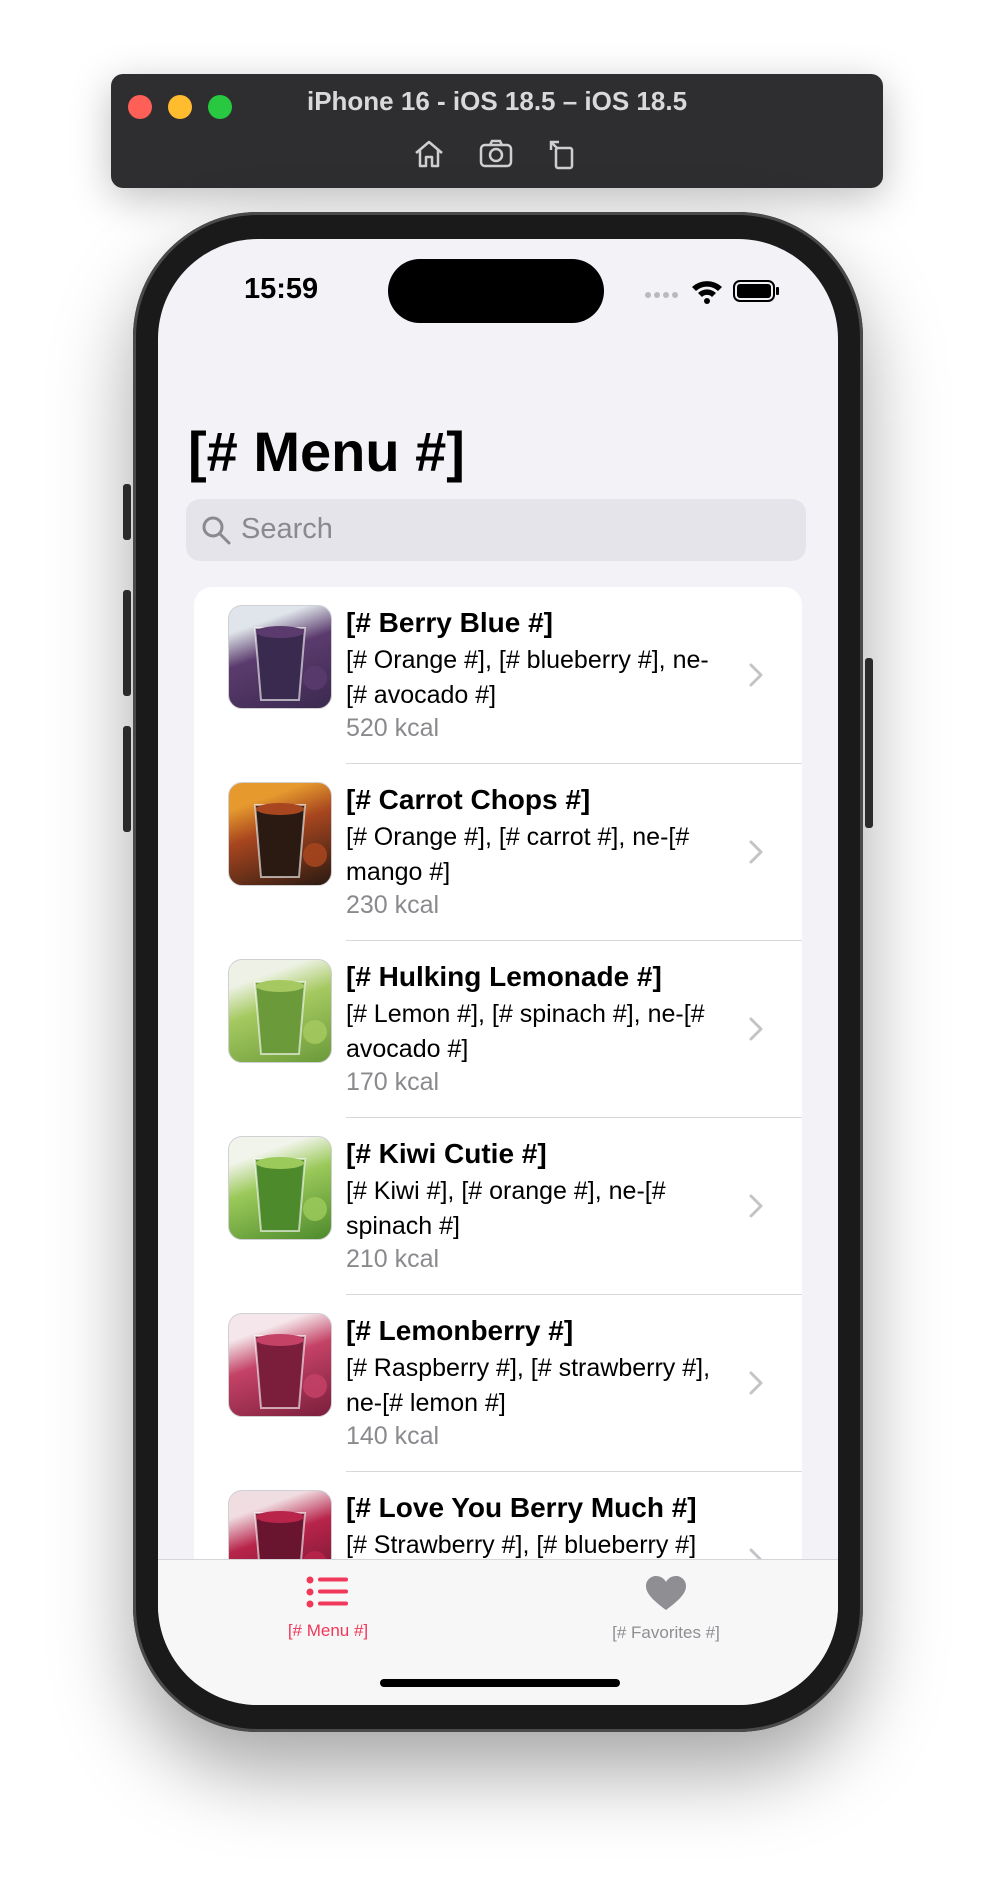 Image resolution: width=994 pixels, height=1884 pixels. I want to click on page-title: [# Menu #], so click(326, 451).